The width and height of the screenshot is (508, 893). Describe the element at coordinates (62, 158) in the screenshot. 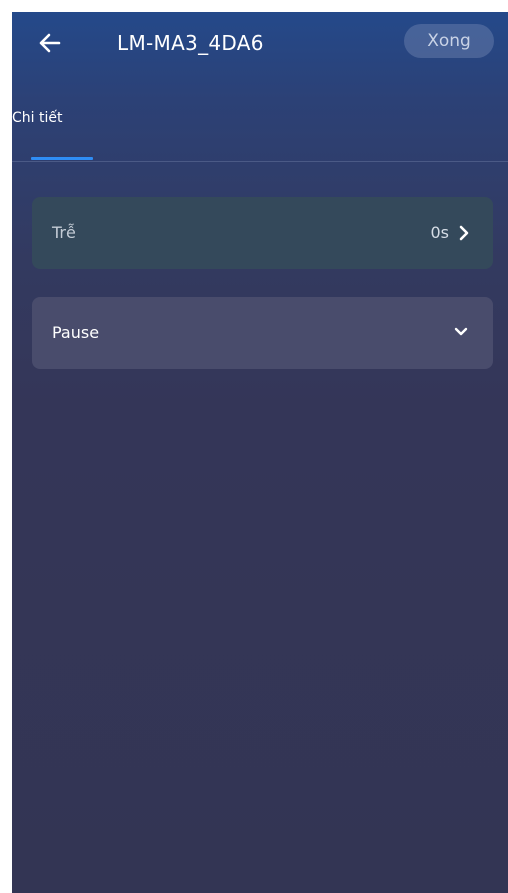

I see `tab-active-indicator` at that location.